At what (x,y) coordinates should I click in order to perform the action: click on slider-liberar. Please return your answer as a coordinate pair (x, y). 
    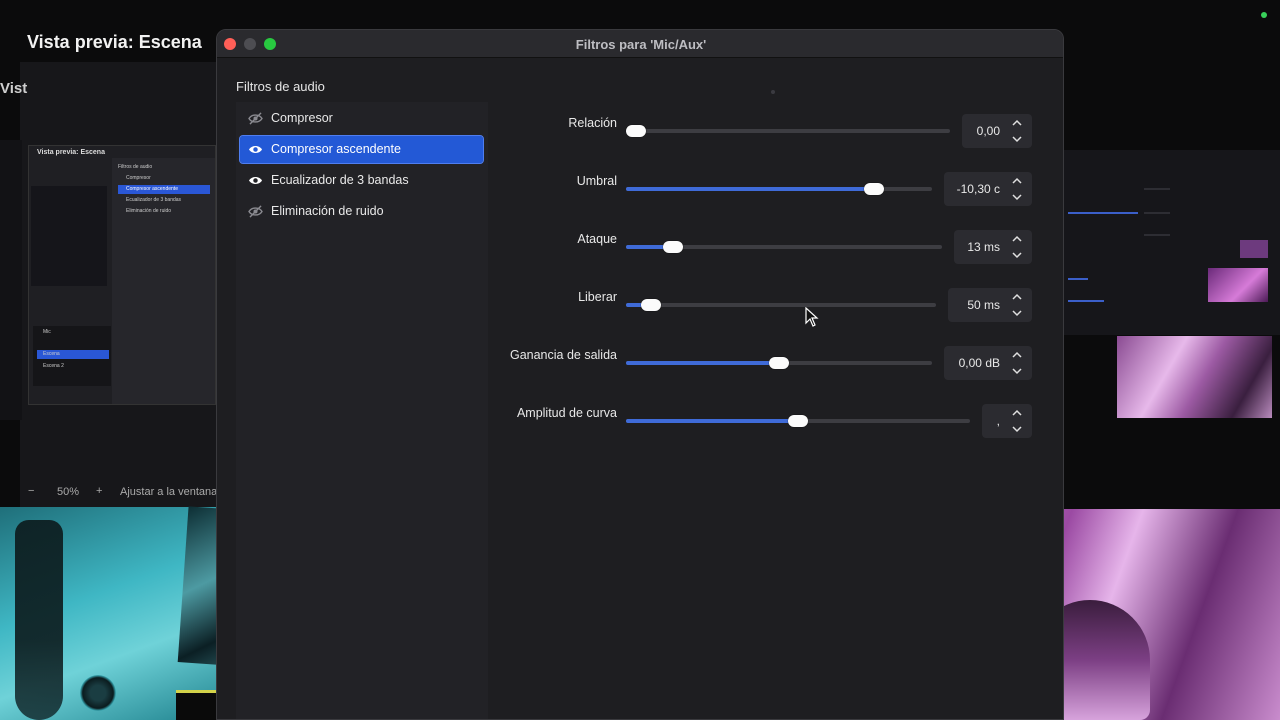
    Looking at the image, I should click on (781, 305).